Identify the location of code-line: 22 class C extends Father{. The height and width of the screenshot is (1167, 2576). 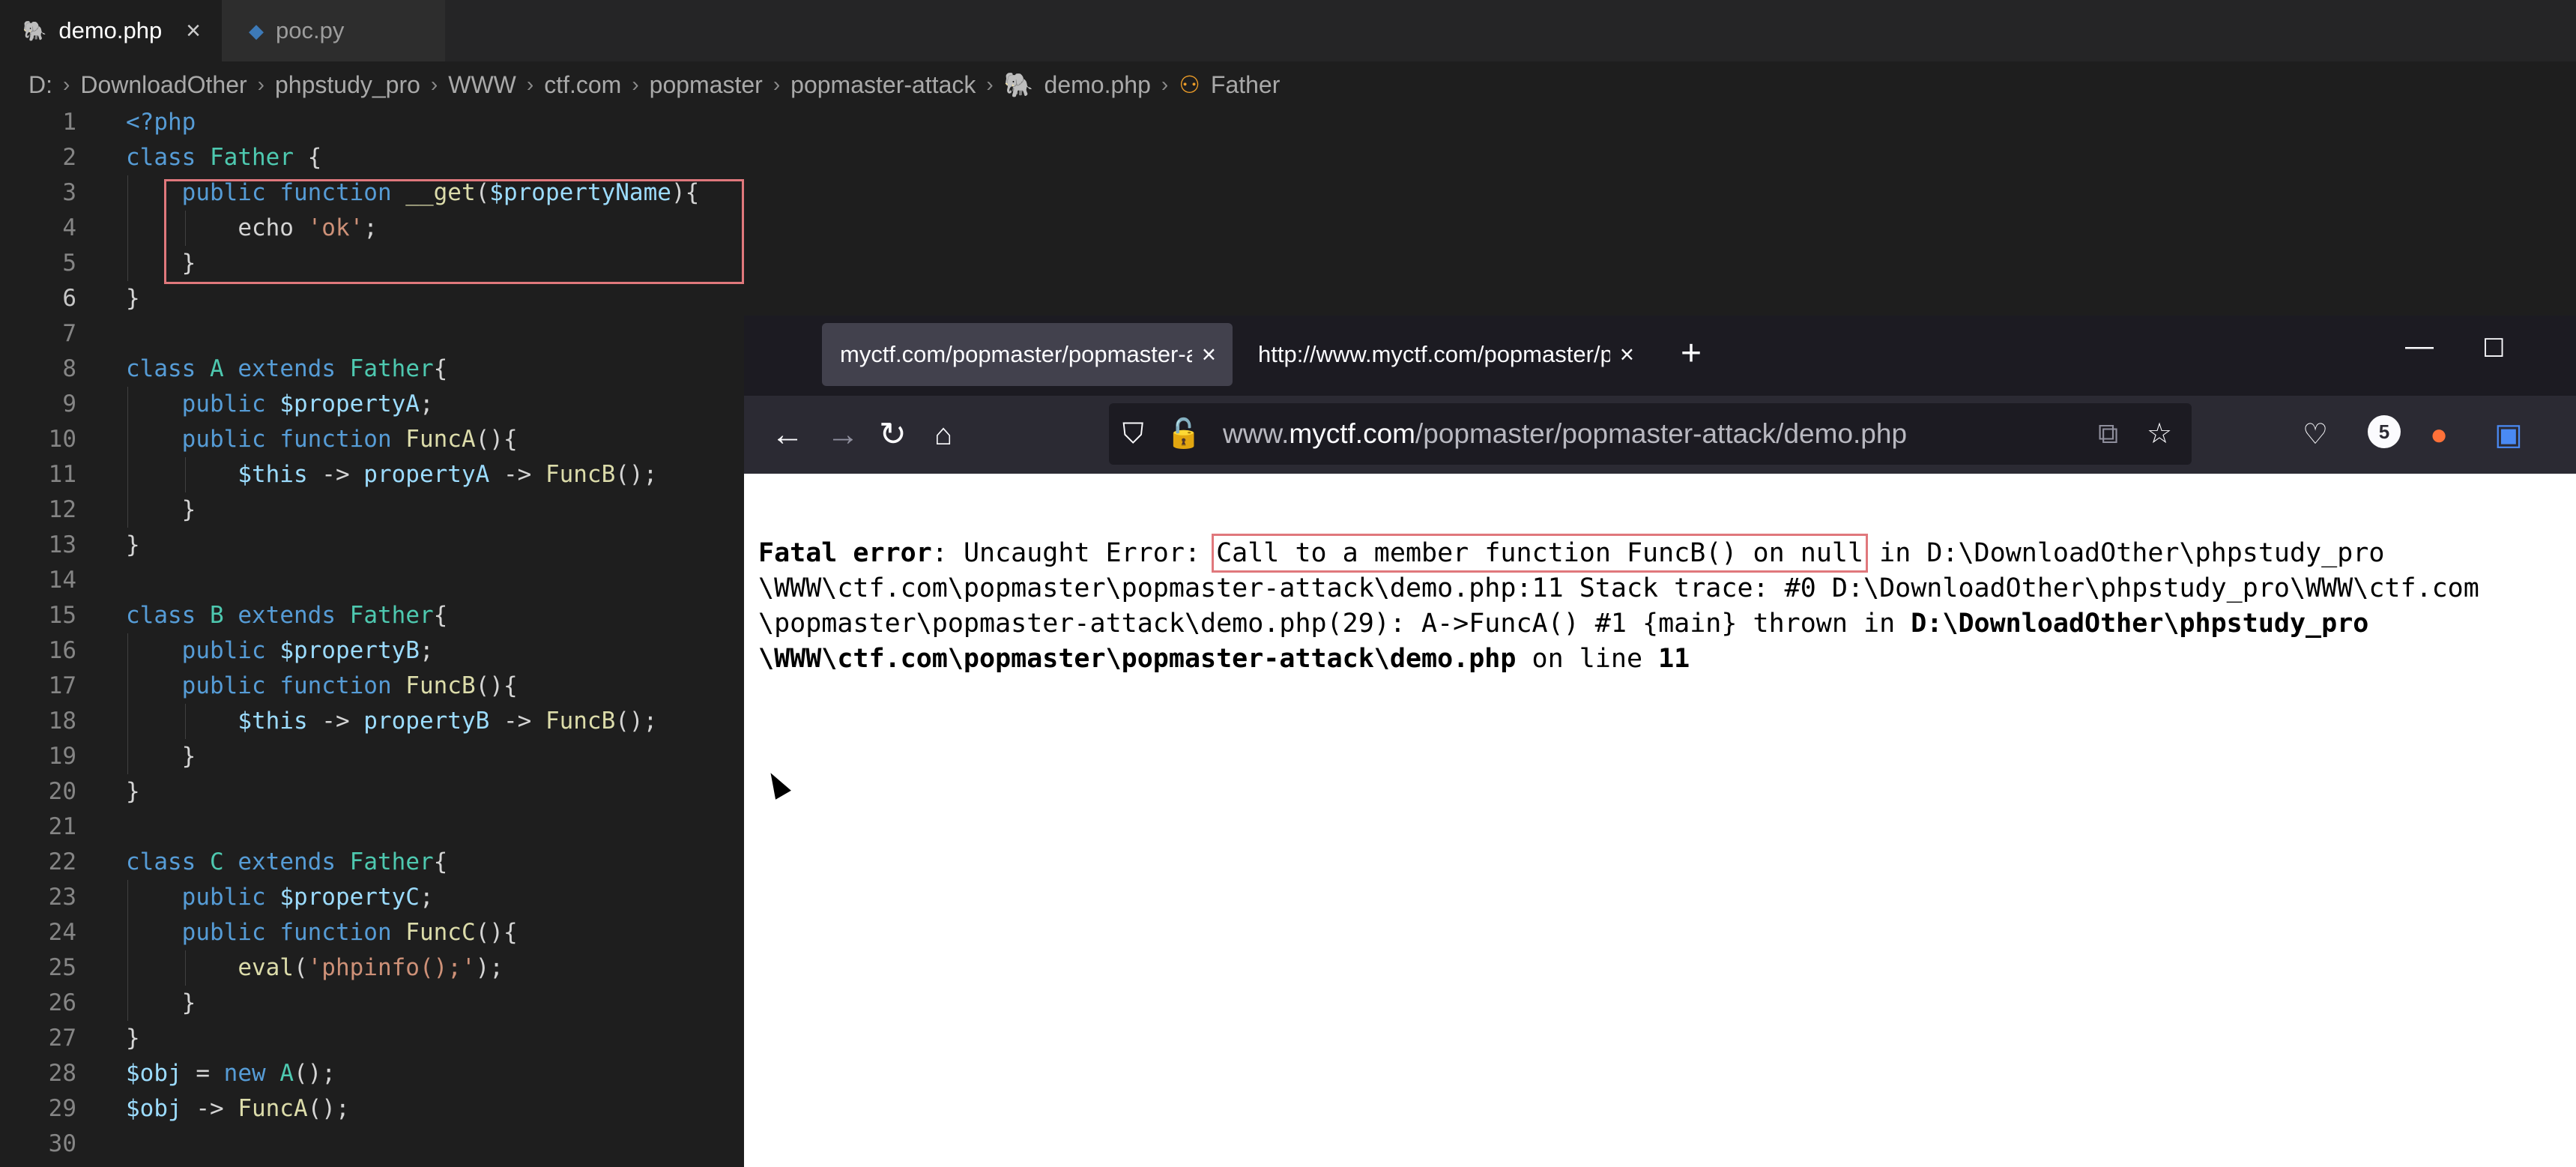
(248, 862).